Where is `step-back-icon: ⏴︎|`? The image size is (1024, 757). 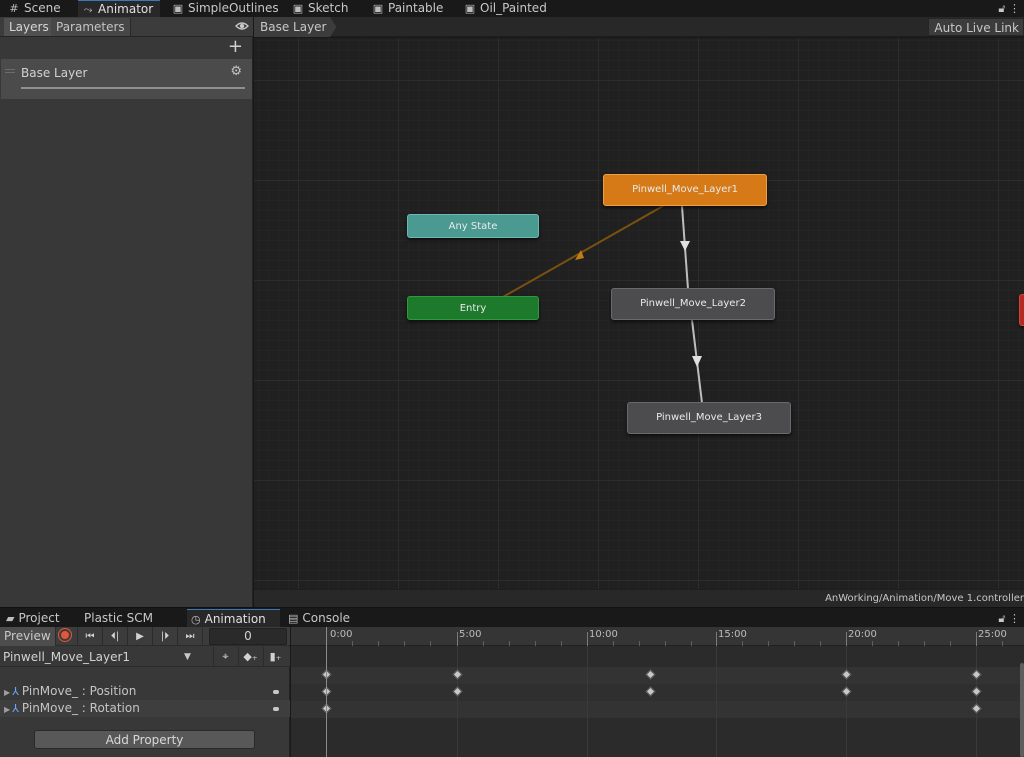
step-back-icon: ⏴︎| is located at coordinates (115, 636).